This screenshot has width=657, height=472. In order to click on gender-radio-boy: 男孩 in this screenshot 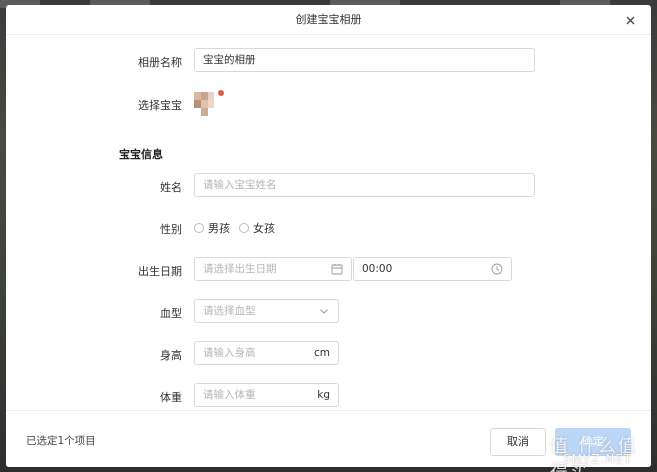, I will do `click(212, 228)`.